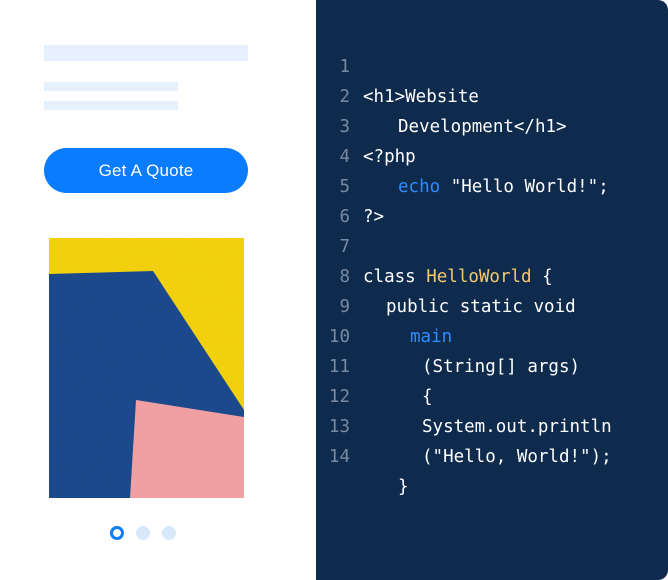 This screenshot has width=668, height=580. What do you see at coordinates (187, 449) in the screenshot?
I see `image-pink-shape` at bounding box center [187, 449].